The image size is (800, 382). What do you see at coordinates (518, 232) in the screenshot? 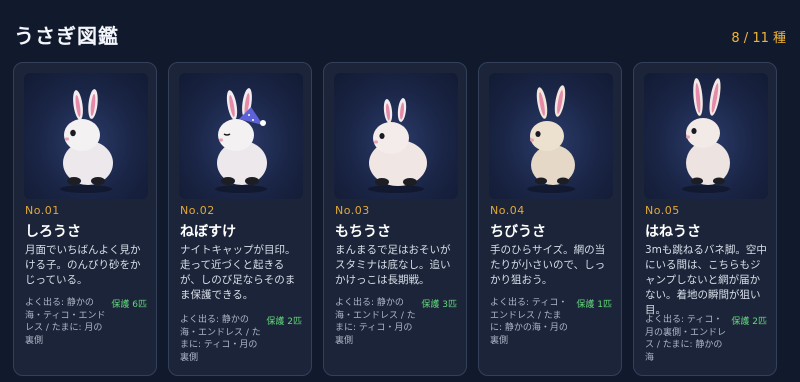
I see `rabbit-name: ちびうさ` at bounding box center [518, 232].